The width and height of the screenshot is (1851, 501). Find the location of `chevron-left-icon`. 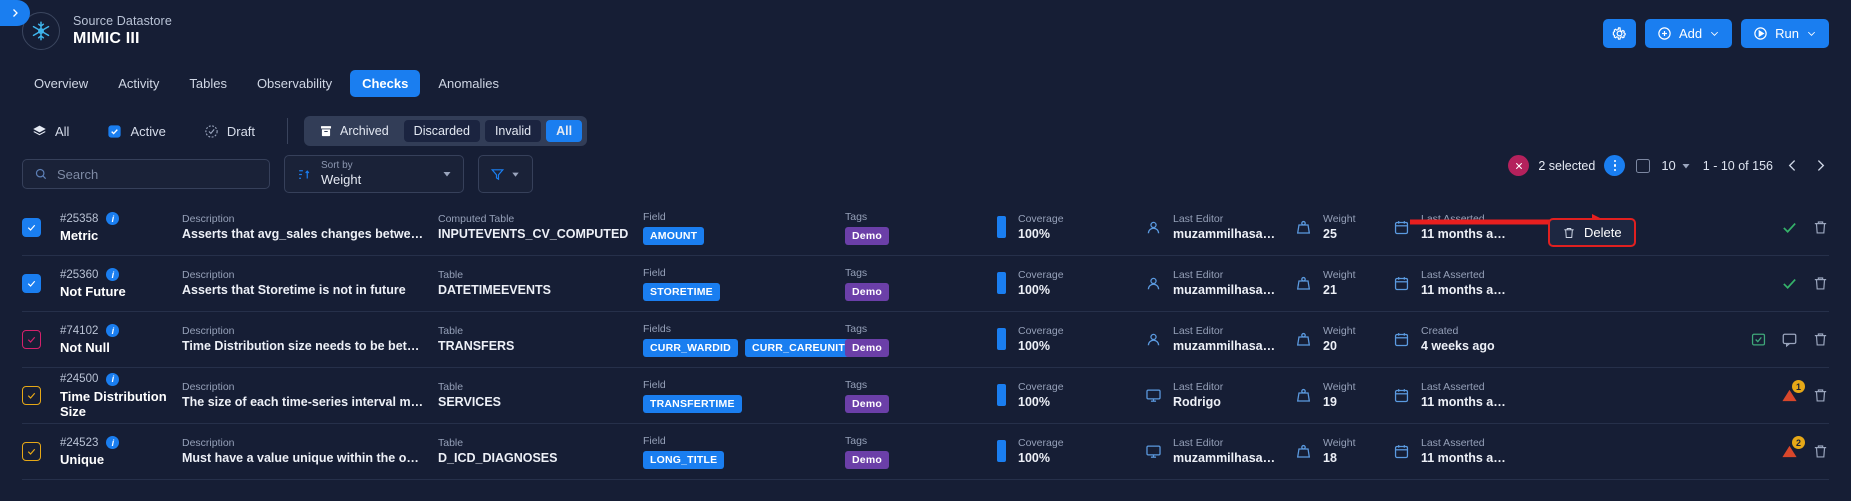

chevron-left-icon is located at coordinates (1792, 165).